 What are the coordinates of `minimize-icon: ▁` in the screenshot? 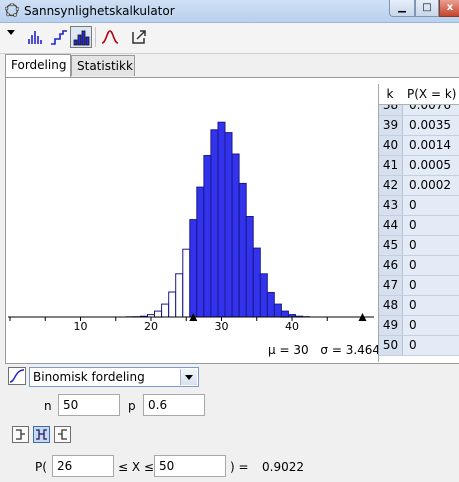 It's located at (402, 7).